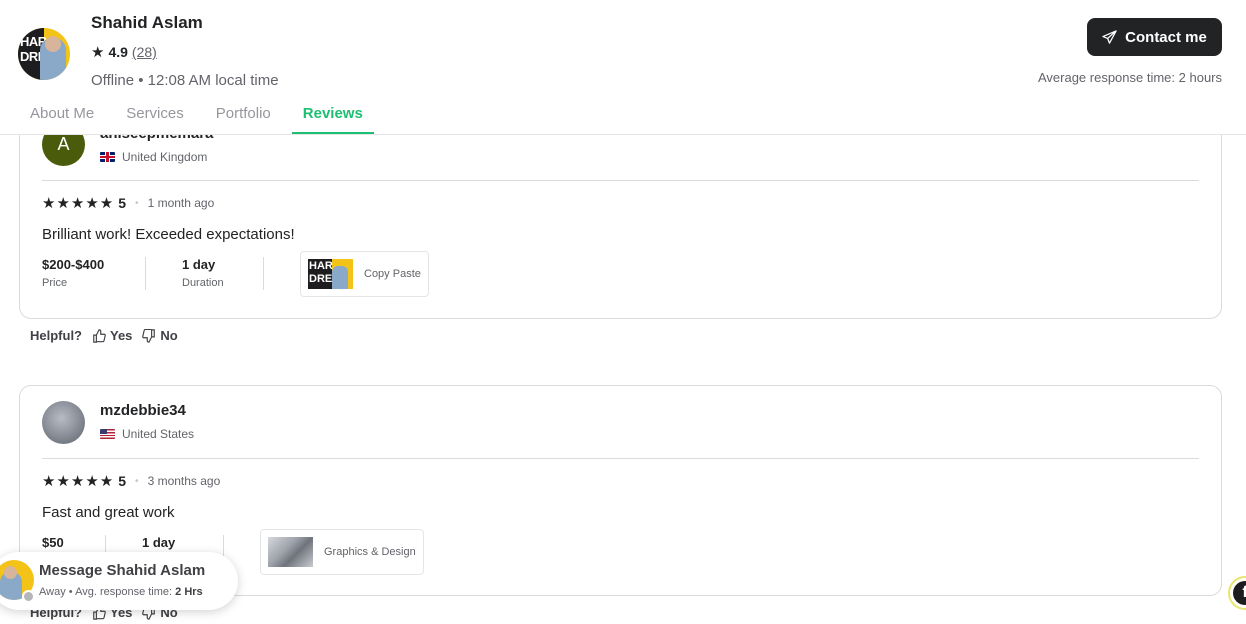 This screenshot has width=1246, height=624. What do you see at coordinates (185, 80) in the screenshot?
I see `seller-status: Offline • 12:08 AM local time` at bounding box center [185, 80].